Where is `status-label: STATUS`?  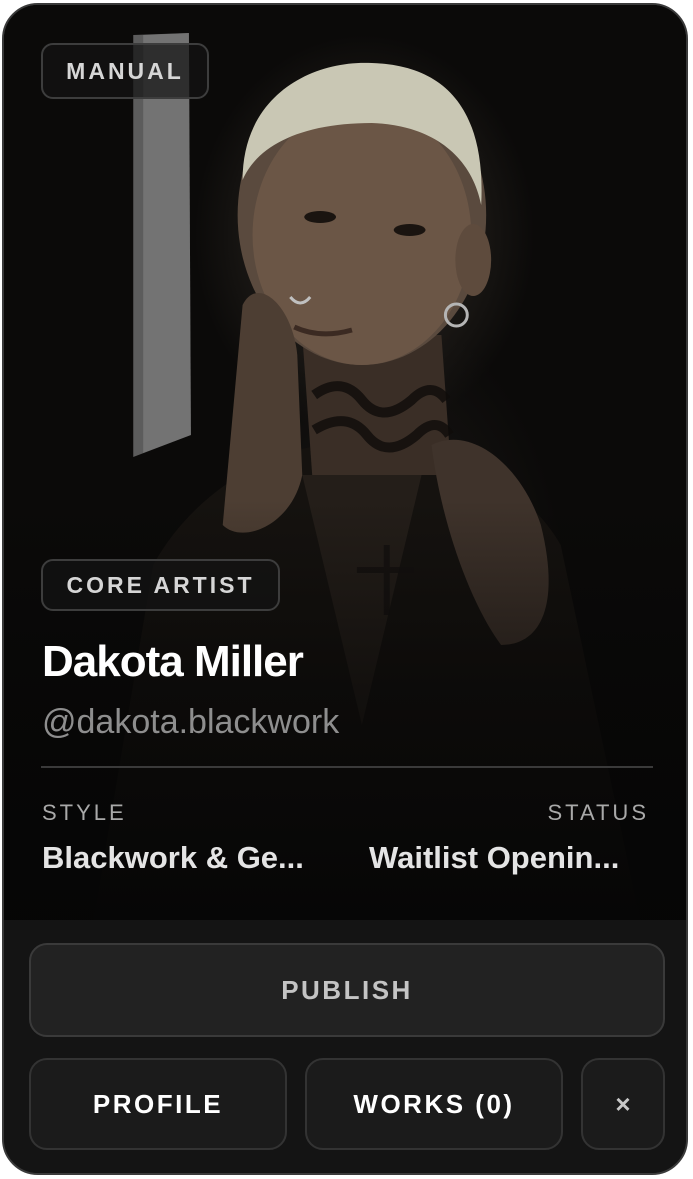
status-label: STATUS is located at coordinates (598, 812).